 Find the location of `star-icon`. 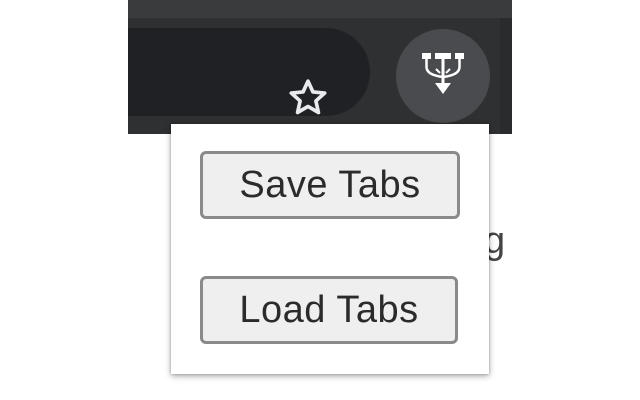

star-icon is located at coordinates (308, 100).